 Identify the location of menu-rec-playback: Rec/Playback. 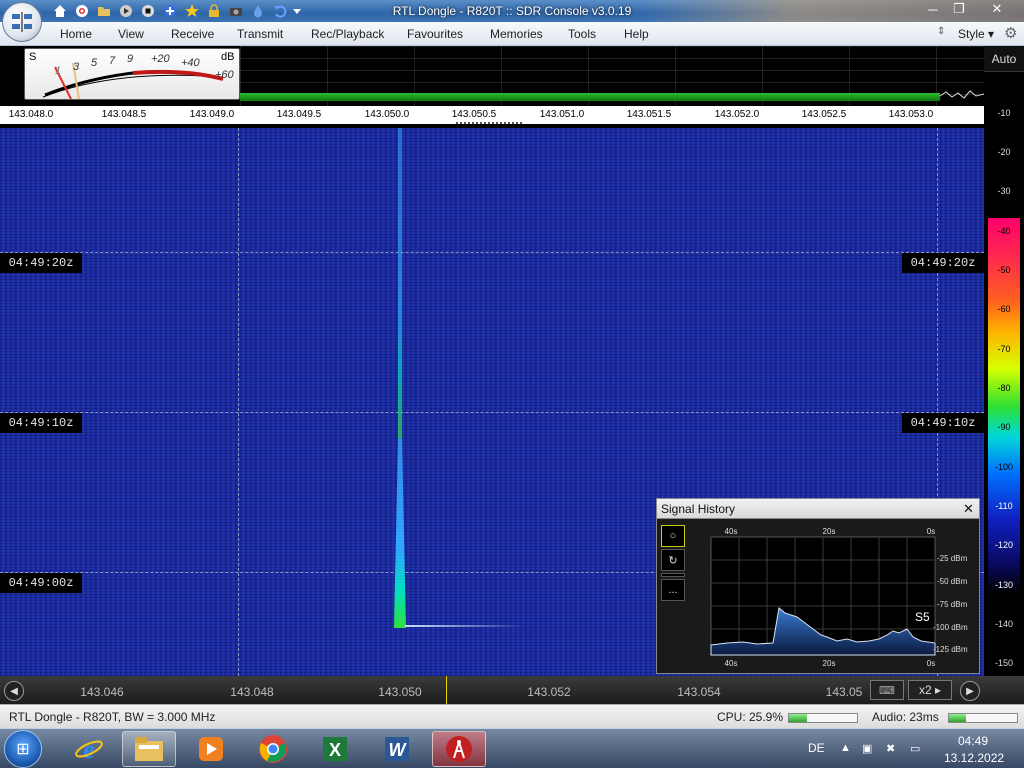
(347, 34).